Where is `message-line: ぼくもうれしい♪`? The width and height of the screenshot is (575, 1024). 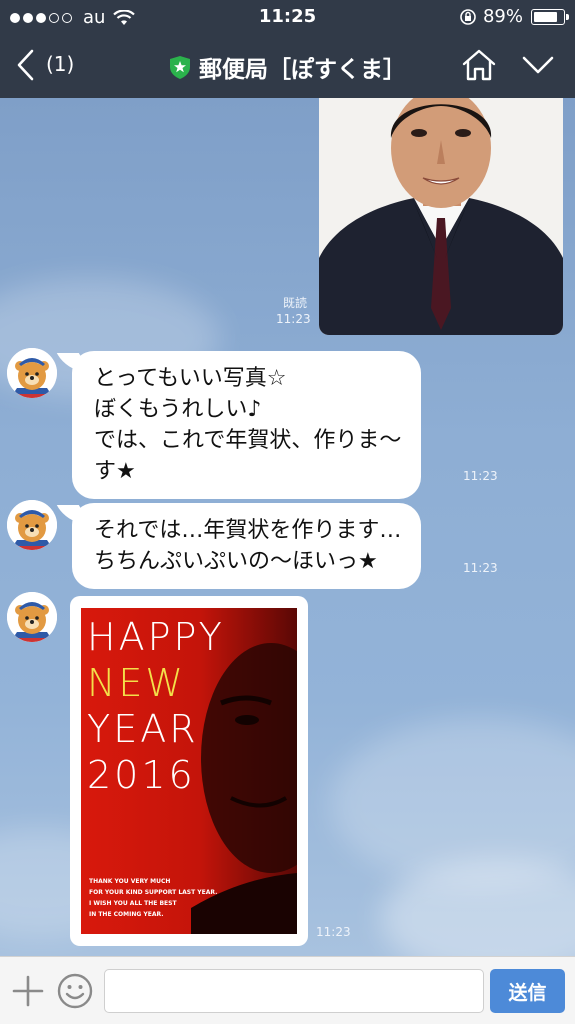
message-line: ぼくもうれしい♪ is located at coordinates (178, 409).